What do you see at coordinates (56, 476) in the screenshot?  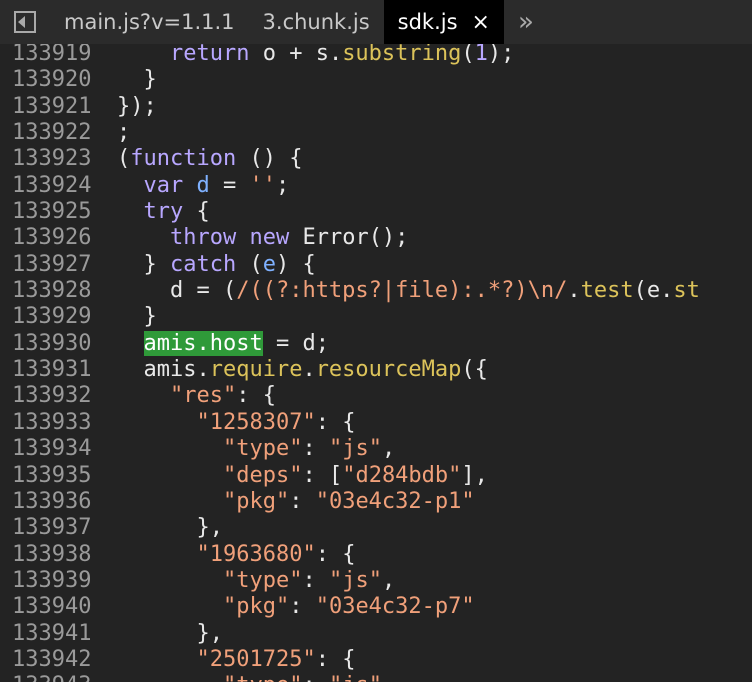 I see `line-number: 133935` at bounding box center [56, 476].